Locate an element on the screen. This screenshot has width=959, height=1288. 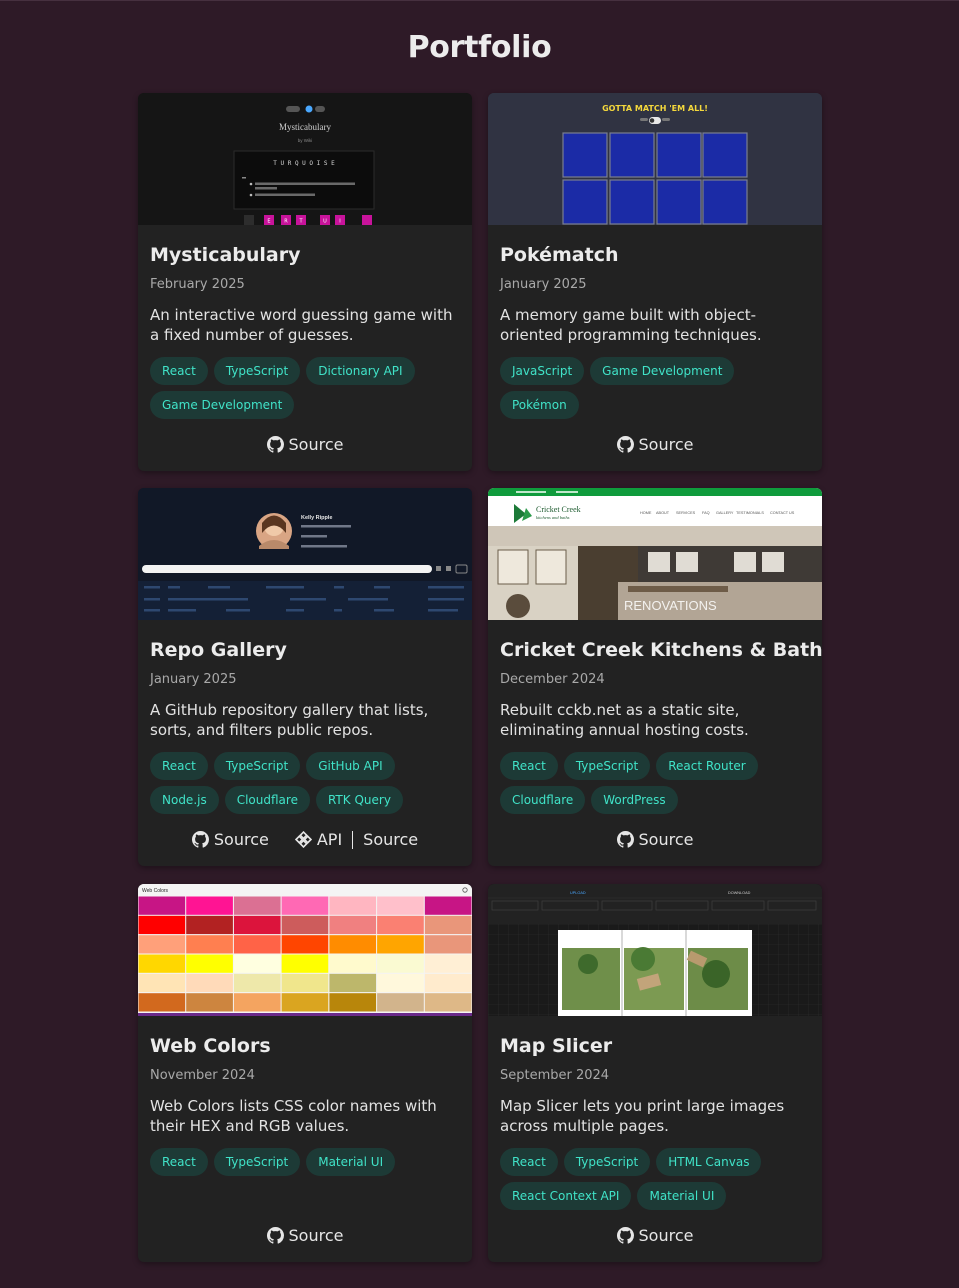
tag: WordPress is located at coordinates (634, 800).